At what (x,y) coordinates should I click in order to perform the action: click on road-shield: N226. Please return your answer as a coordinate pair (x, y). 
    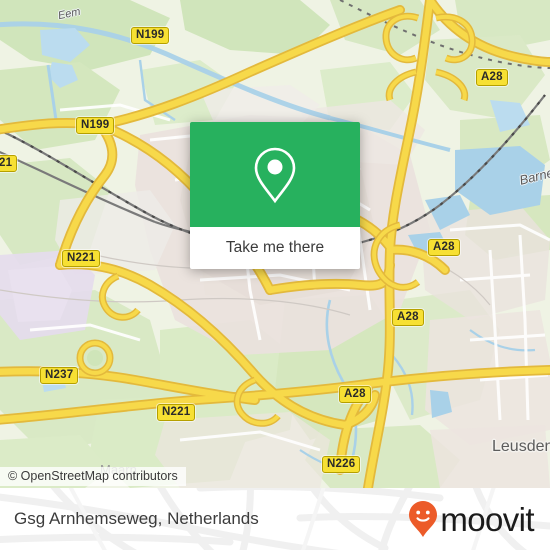
    Looking at the image, I should click on (341, 464).